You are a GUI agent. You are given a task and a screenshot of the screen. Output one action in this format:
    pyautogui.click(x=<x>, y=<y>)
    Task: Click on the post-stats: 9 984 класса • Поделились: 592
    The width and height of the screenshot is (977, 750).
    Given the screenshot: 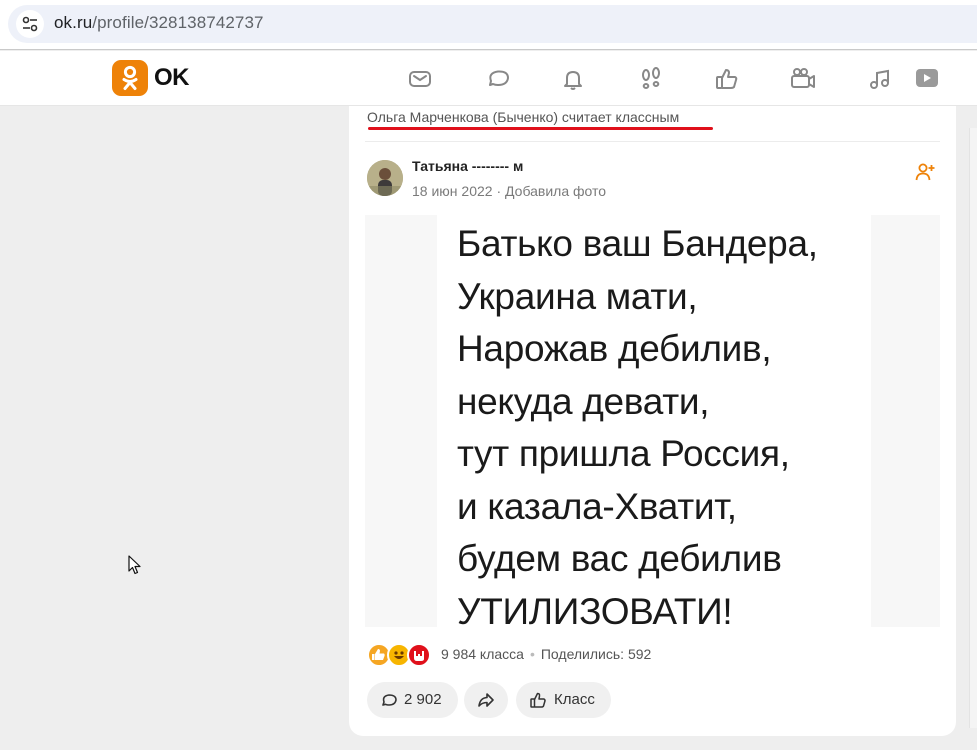 What is the action you would take?
    pyautogui.click(x=546, y=654)
    